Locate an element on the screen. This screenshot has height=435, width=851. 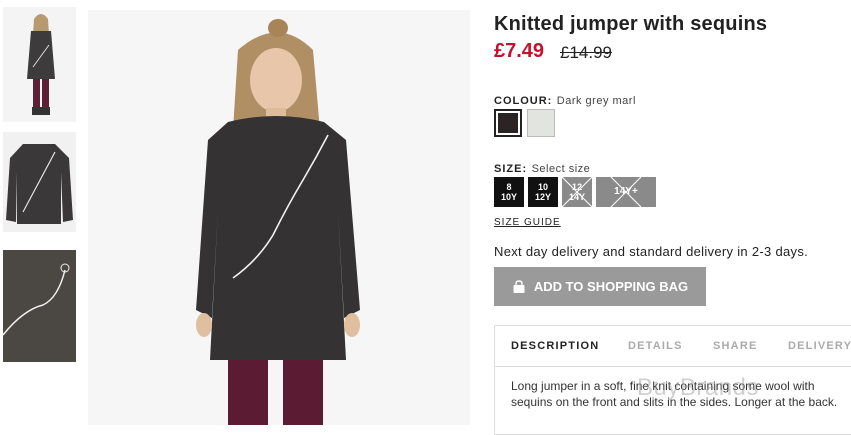
size-label-row: SIZE: Select size is located at coordinates (542, 168).